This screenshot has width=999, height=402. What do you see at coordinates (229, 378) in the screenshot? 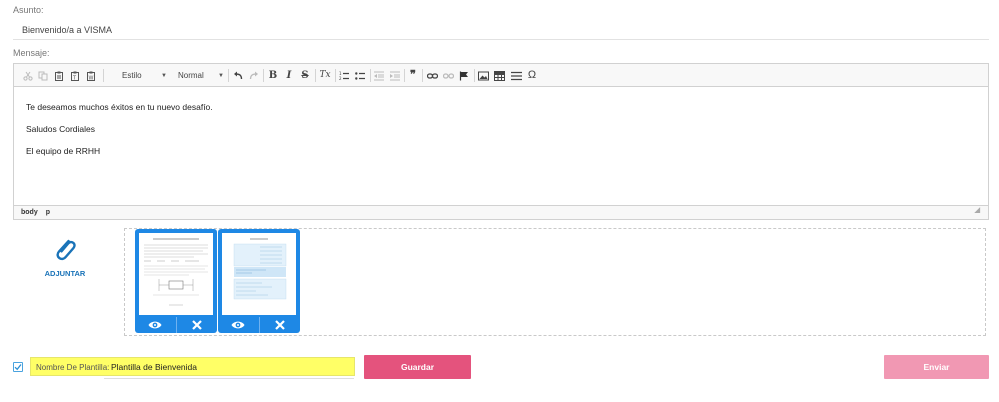
I see `template-input-underline` at bounding box center [229, 378].